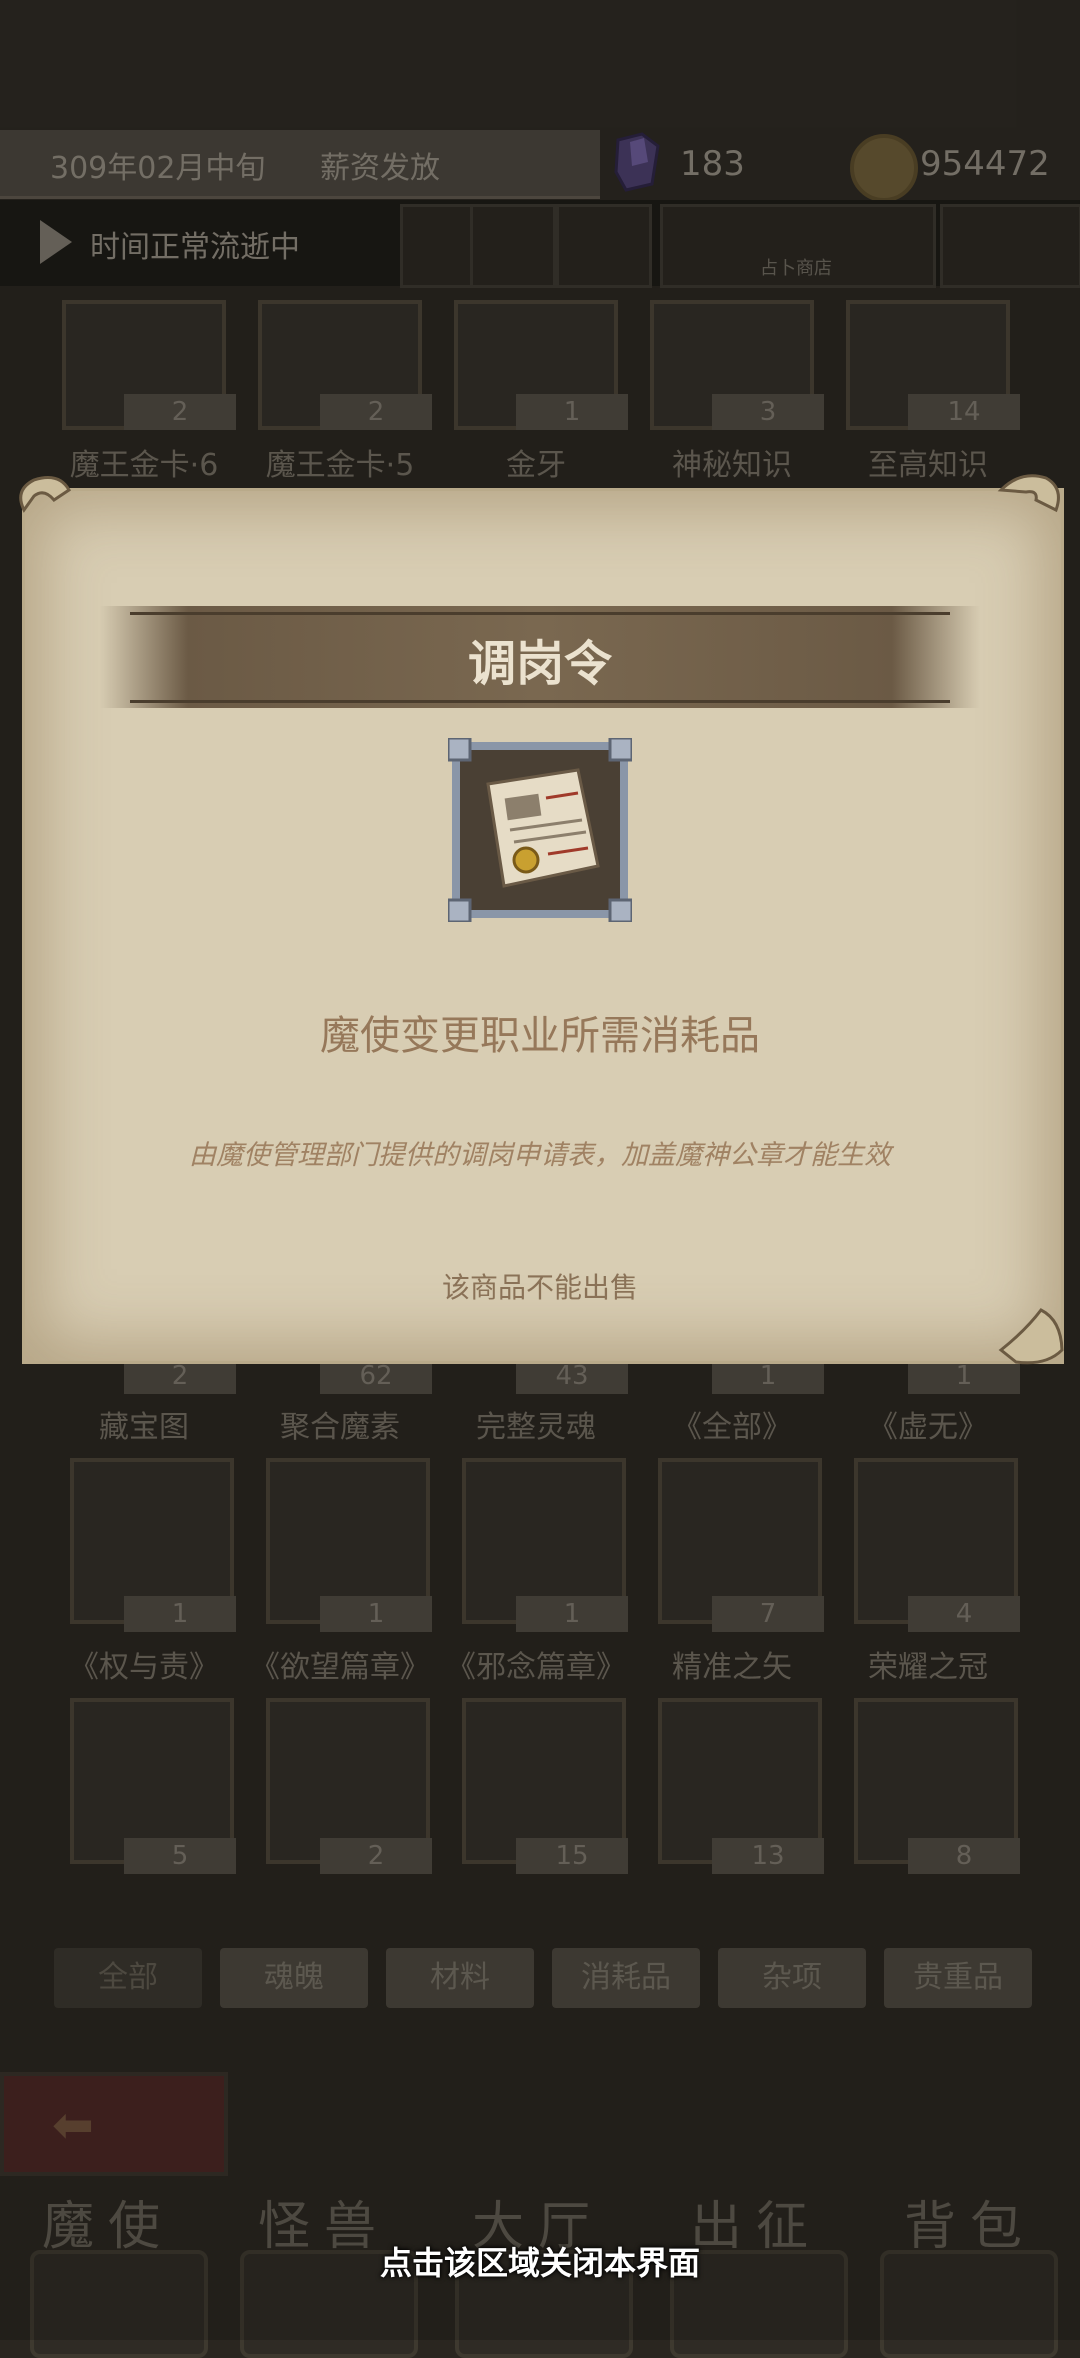 This screenshot has width=1080, height=2358. I want to click on item-subtitle: 魔使变更职业所需消耗品, so click(540, 1036).